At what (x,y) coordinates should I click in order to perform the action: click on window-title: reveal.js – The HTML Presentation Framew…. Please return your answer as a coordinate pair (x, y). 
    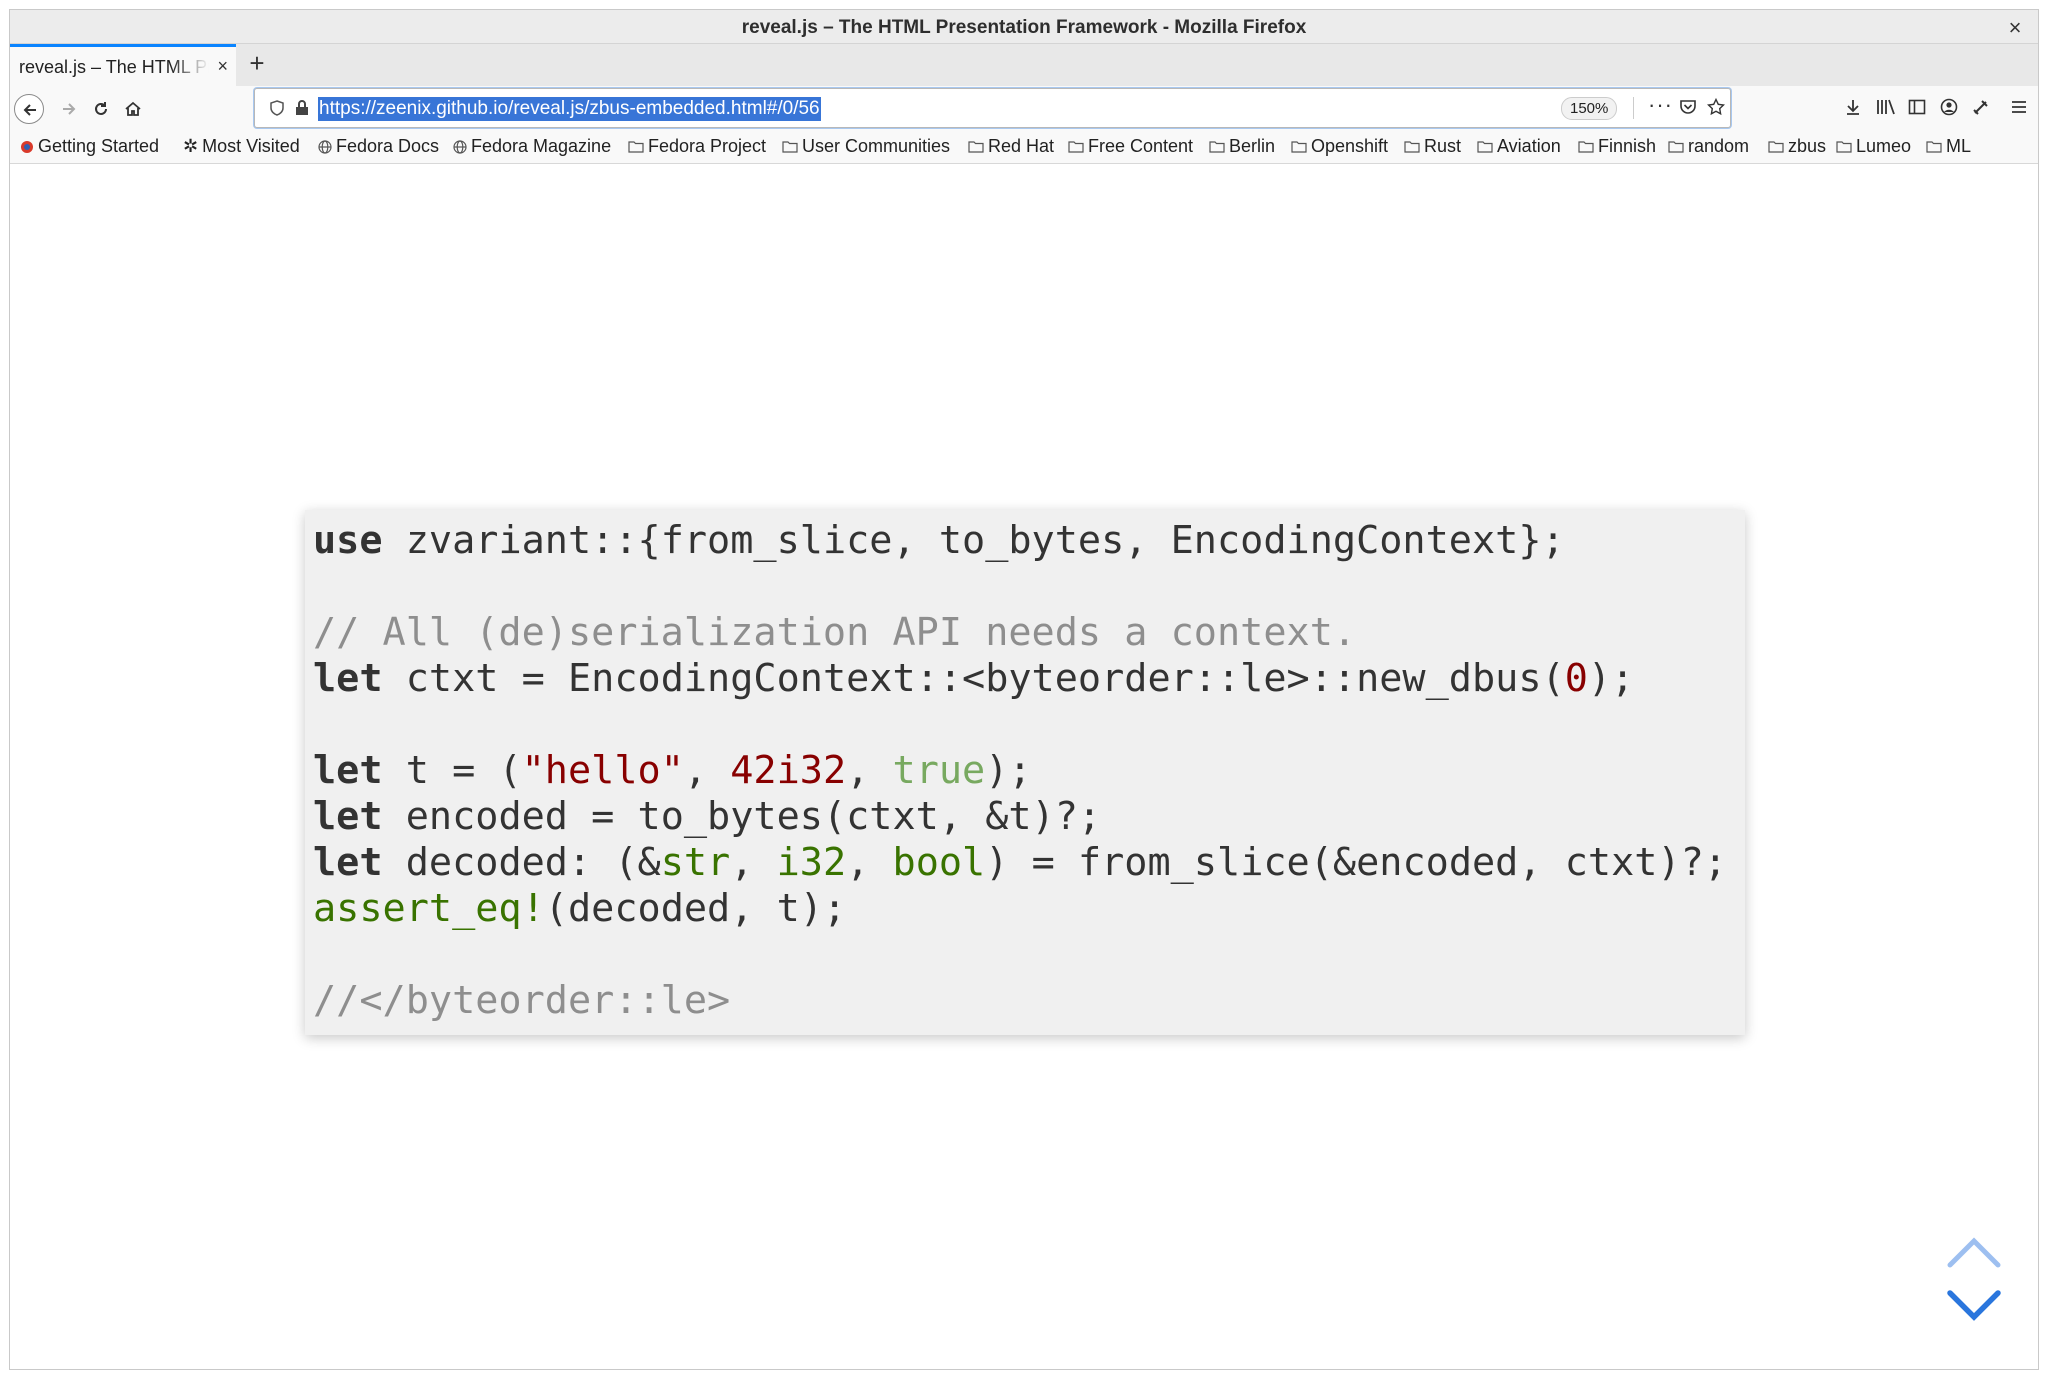
    Looking at the image, I should click on (1024, 27).